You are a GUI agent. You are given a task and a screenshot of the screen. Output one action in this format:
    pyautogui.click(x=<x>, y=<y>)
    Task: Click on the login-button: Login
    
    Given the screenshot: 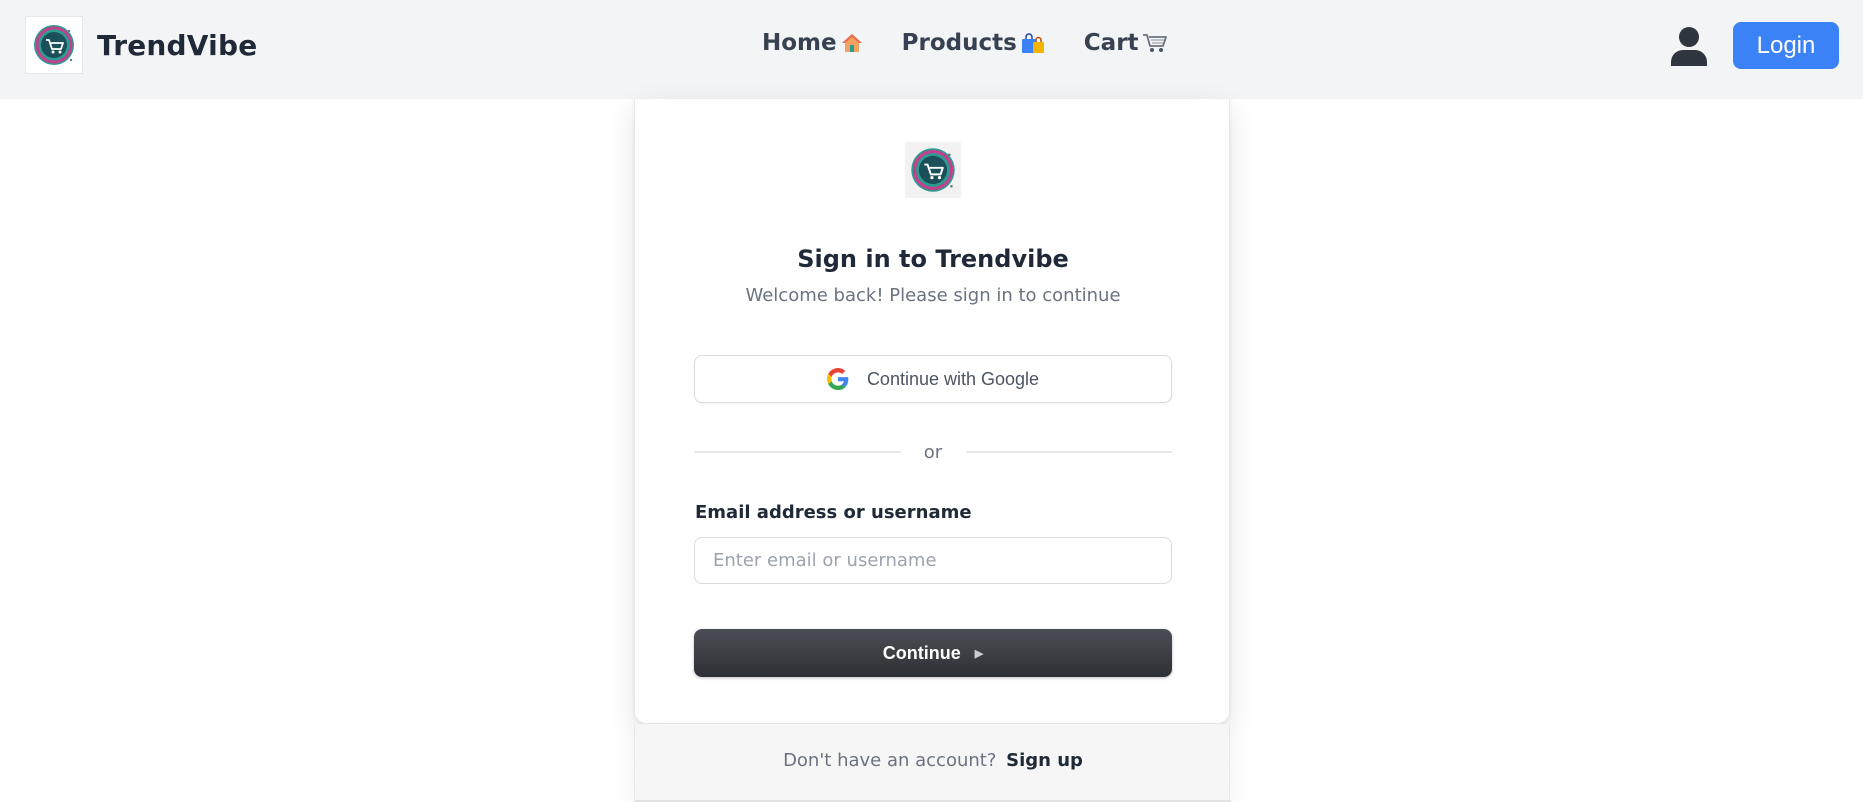 What is the action you would take?
    pyautogui.click(x=1786, y=45)
    